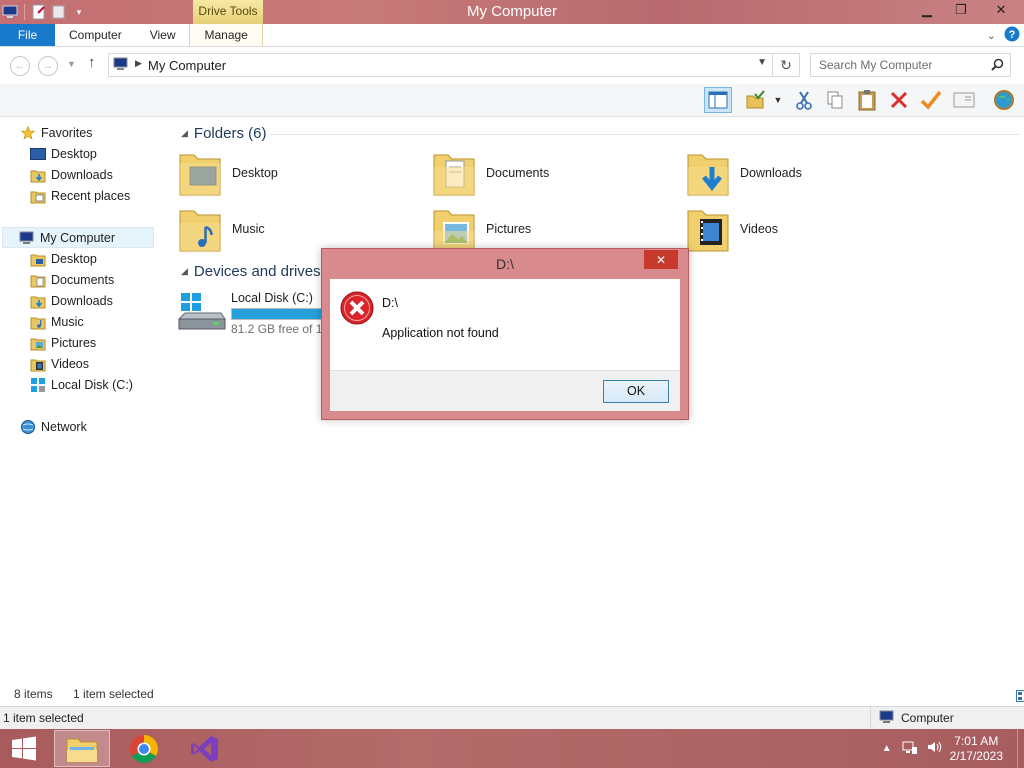 This screenshot has width=1024, height=768. I want to click on nav-computer-music: Music, so click(57, 322).